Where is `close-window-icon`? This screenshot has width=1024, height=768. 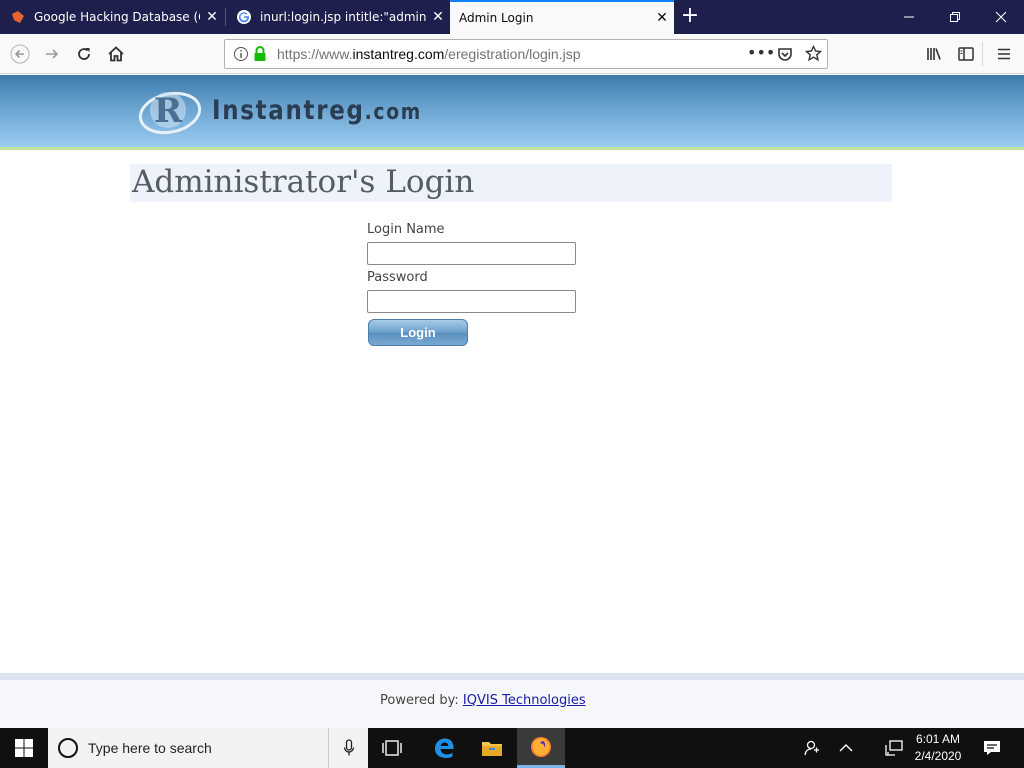 close-window-icon is located at coordinates (1001, 17).